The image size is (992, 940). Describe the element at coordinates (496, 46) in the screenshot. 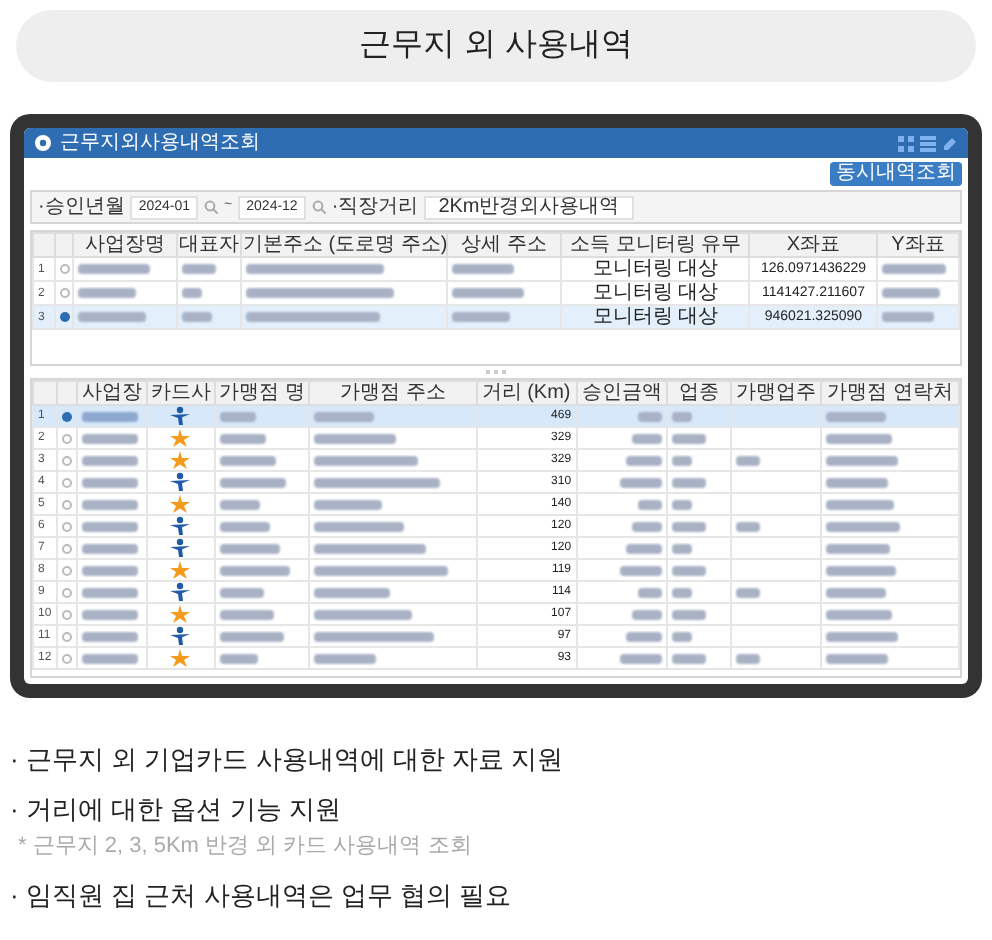

I see `section-title: 근무지 외 사용내역` at that location.